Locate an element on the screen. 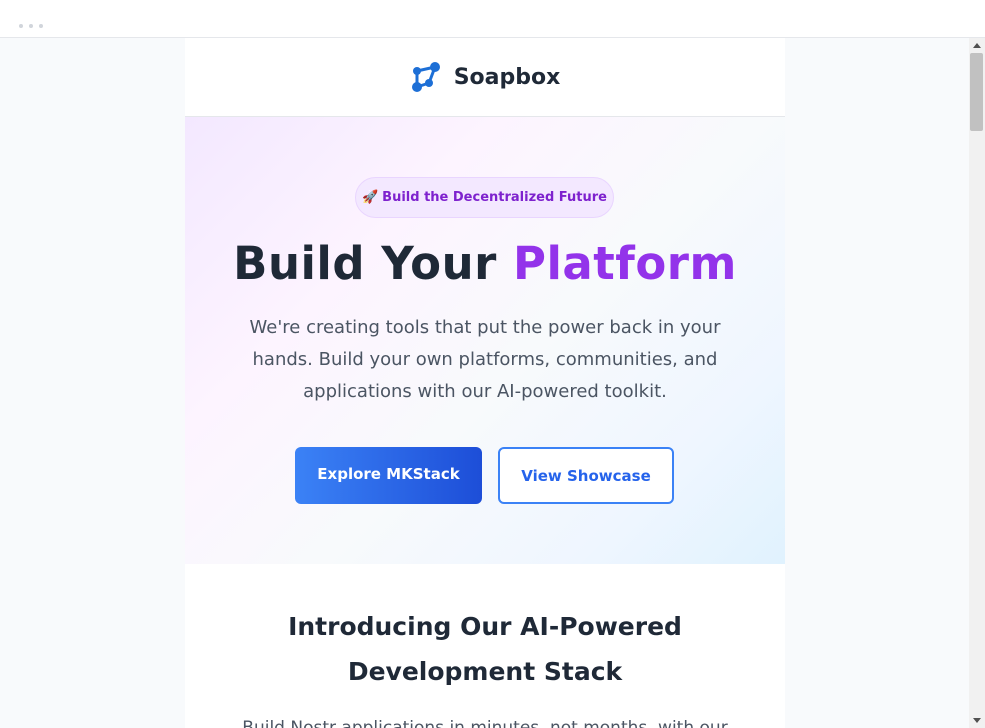  email-header: Soapbox is located at coordinates (485, 77).